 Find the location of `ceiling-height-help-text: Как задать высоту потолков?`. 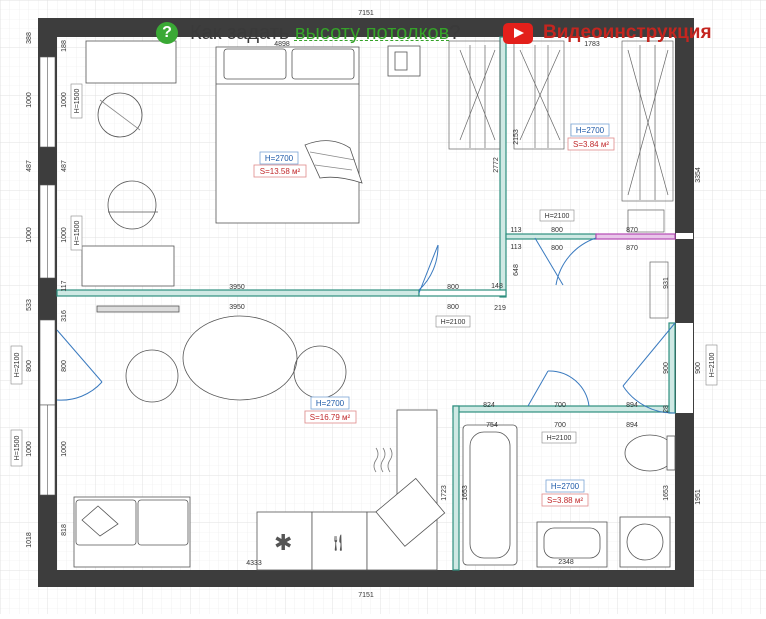

ceiling-height-help-text: Как задать высоту потолков? is located at coordinates (325, 33).